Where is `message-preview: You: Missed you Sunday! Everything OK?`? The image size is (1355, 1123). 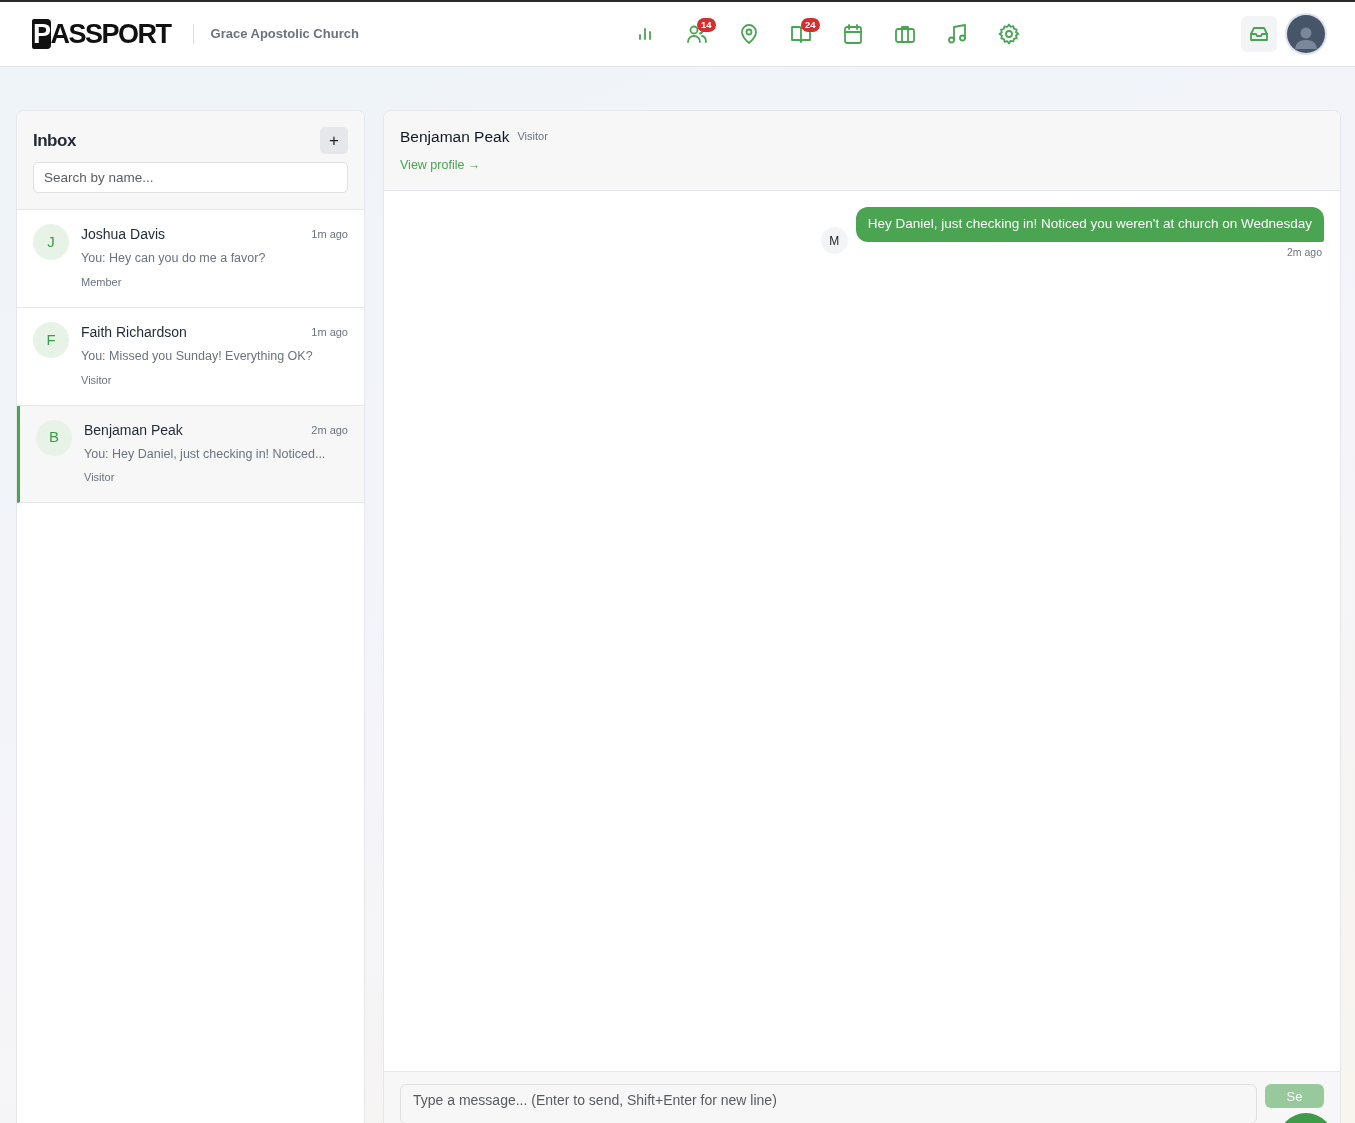
message-preview: You: Missed you Sunday! Everything OK? is located at coordinates (197, 356).